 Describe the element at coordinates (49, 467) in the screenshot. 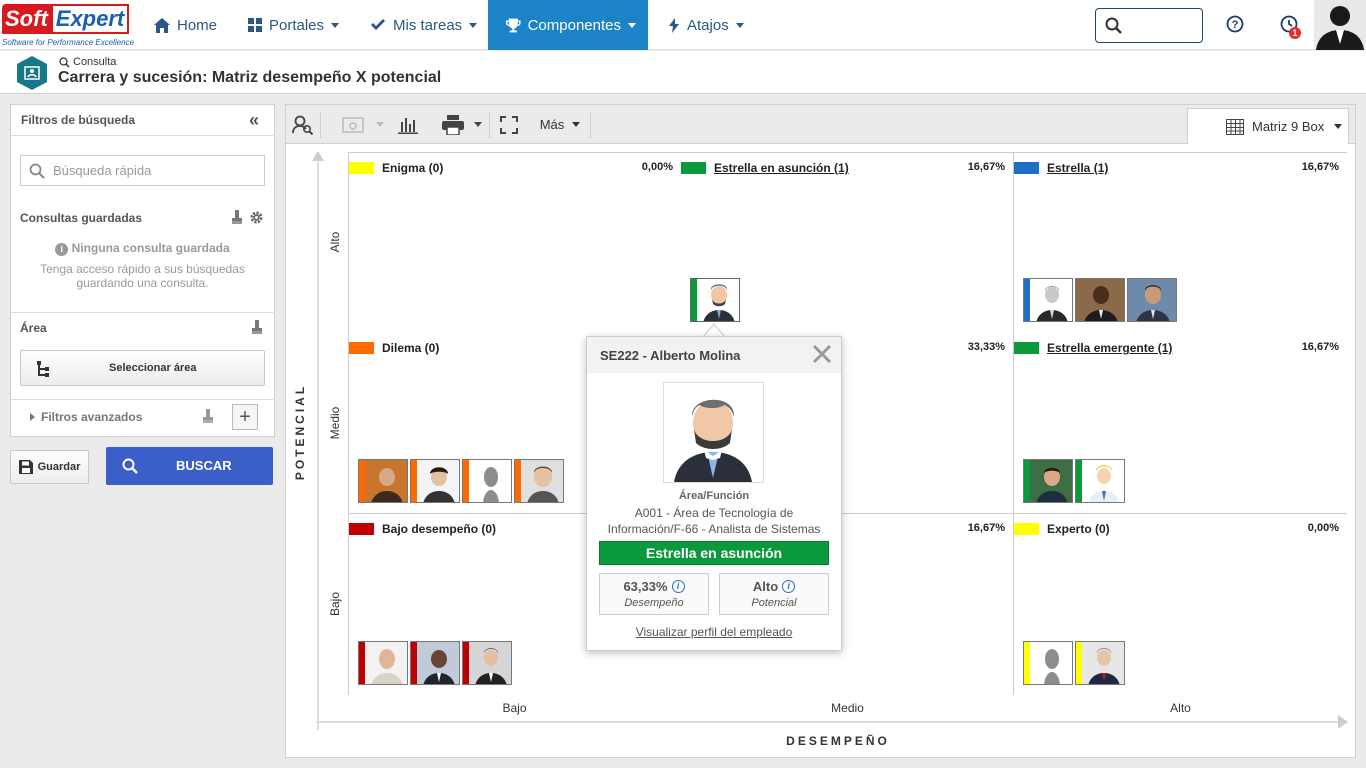

I see `save-button: Guardar` at that location.